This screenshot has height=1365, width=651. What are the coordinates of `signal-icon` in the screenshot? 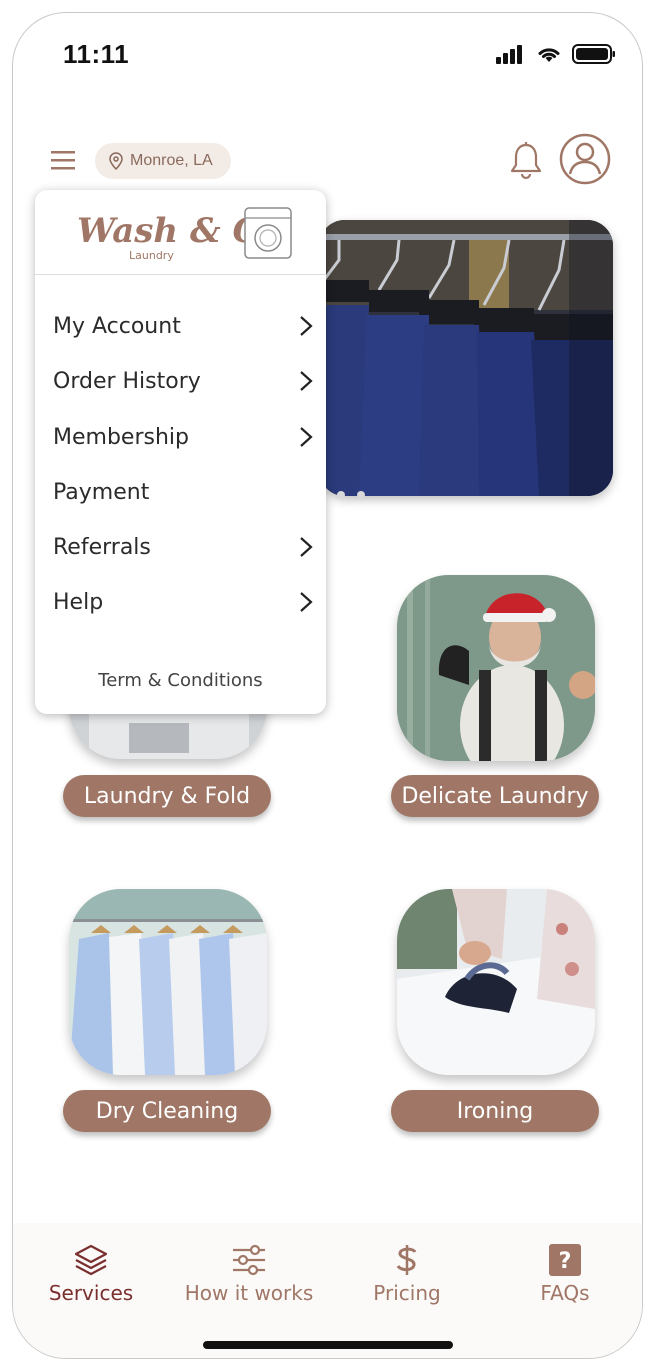 It's located at (509, 54).